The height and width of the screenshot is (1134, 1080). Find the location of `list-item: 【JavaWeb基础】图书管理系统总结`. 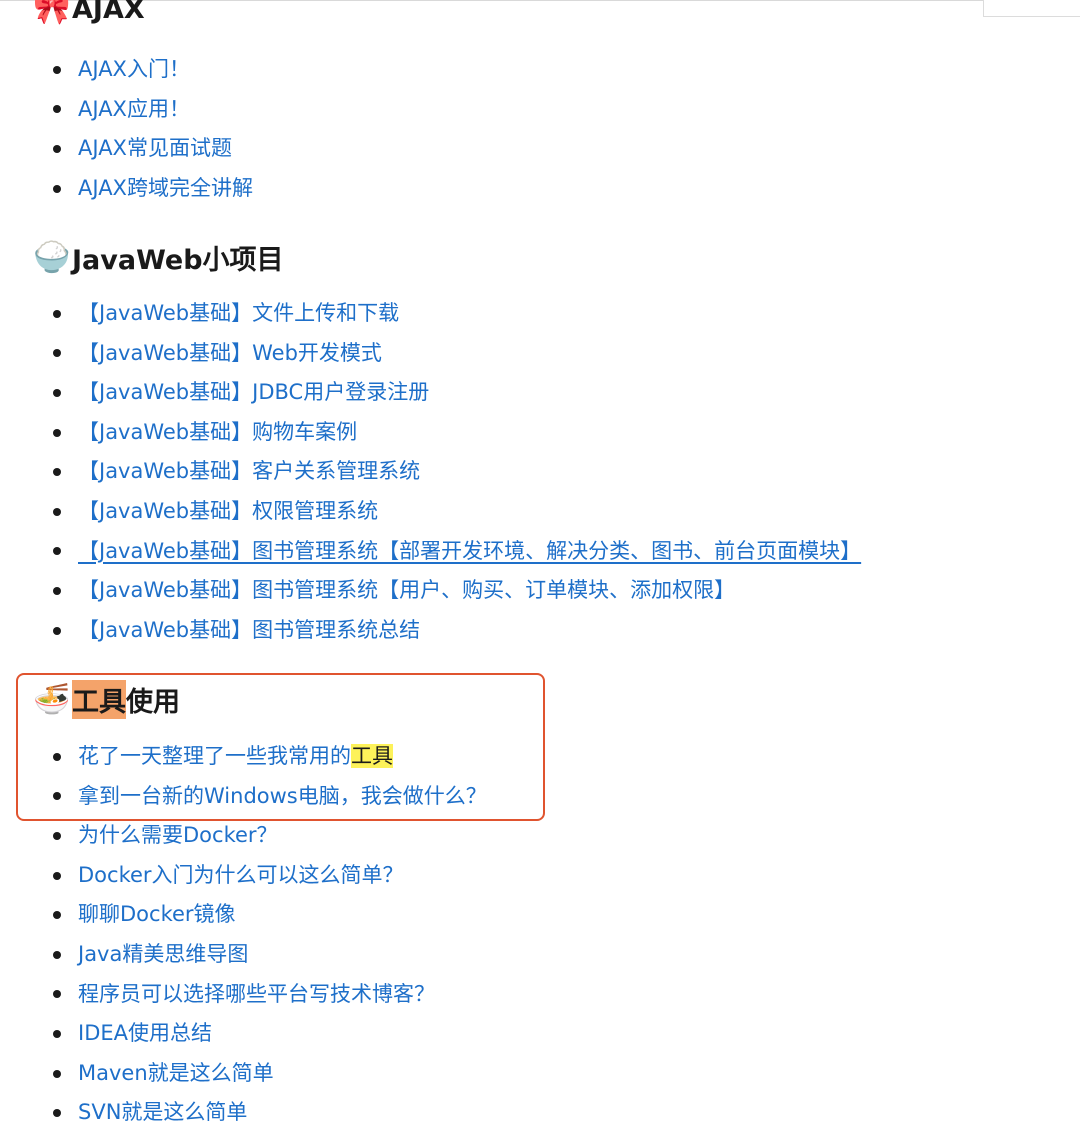

list-item: 【JavaWeb基础】图书管理系统总结 is located at coordinates (455, 631).